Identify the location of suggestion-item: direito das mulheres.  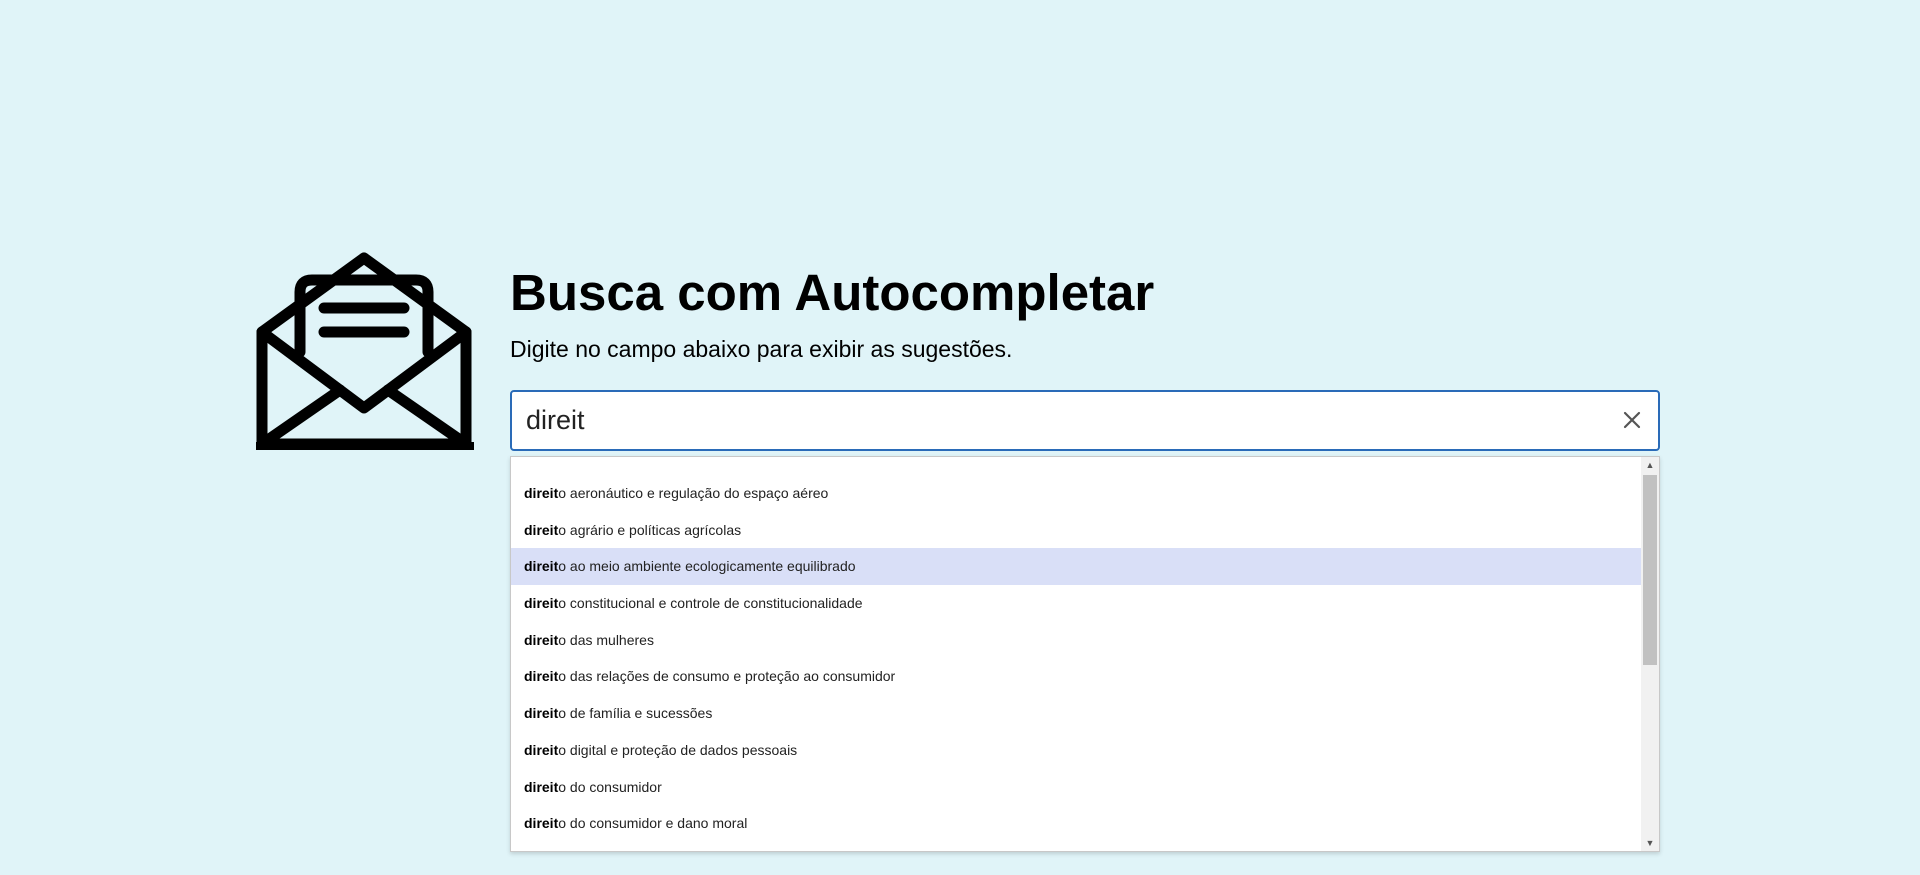
(1076, 640).